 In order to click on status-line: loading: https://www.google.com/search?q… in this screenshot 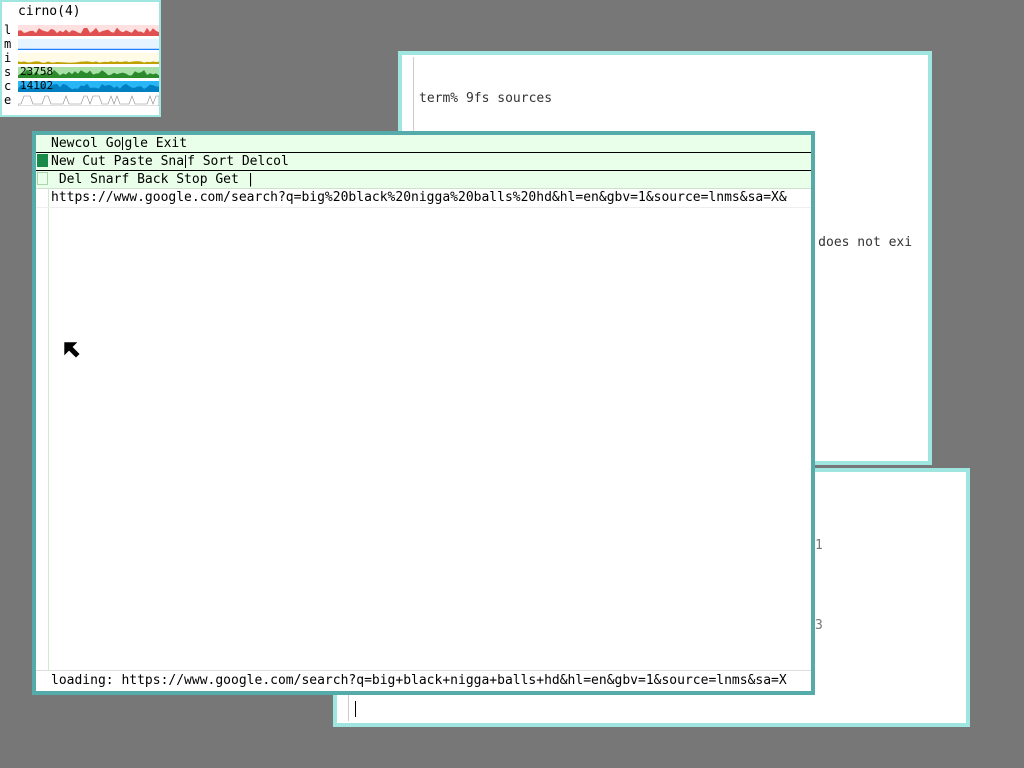, I will do `click(423, 680)`.